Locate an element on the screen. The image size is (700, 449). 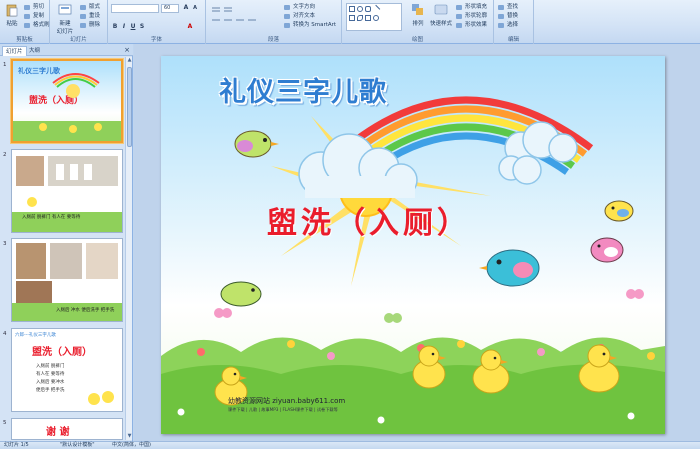
panel-scrollbar: ▲ ▼ is located at coordinates (128, 248).